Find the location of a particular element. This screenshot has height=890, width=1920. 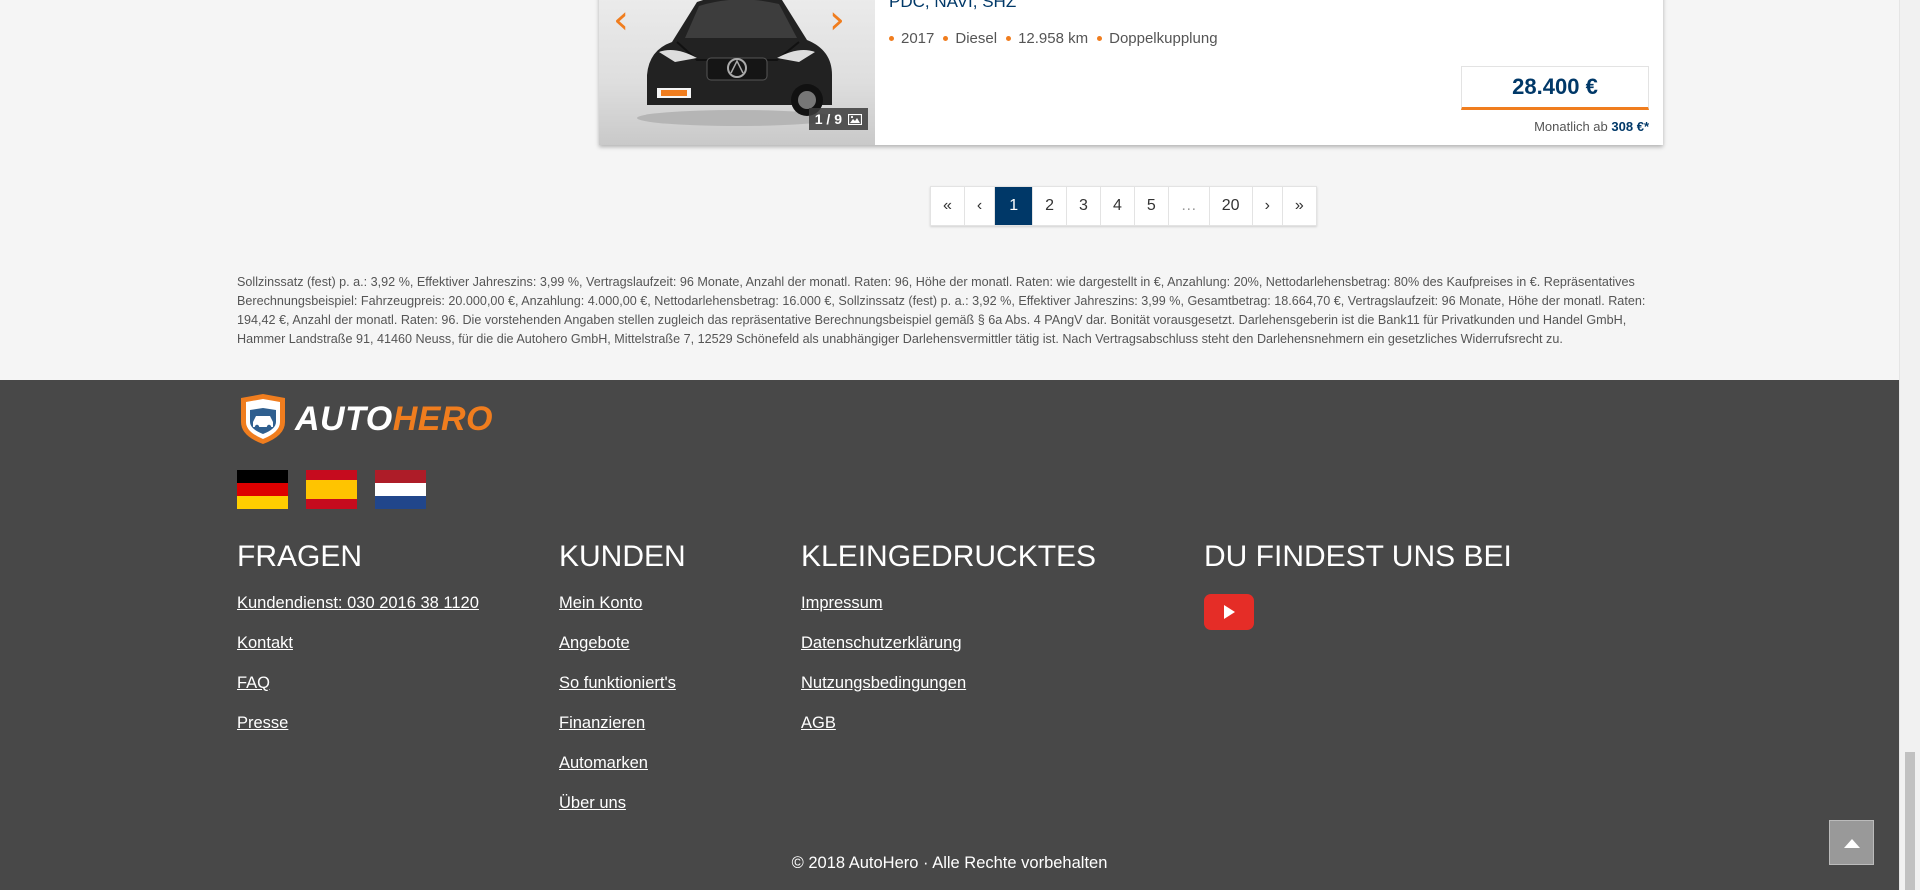

youtube-icon is located at coordinates (1229, 612).